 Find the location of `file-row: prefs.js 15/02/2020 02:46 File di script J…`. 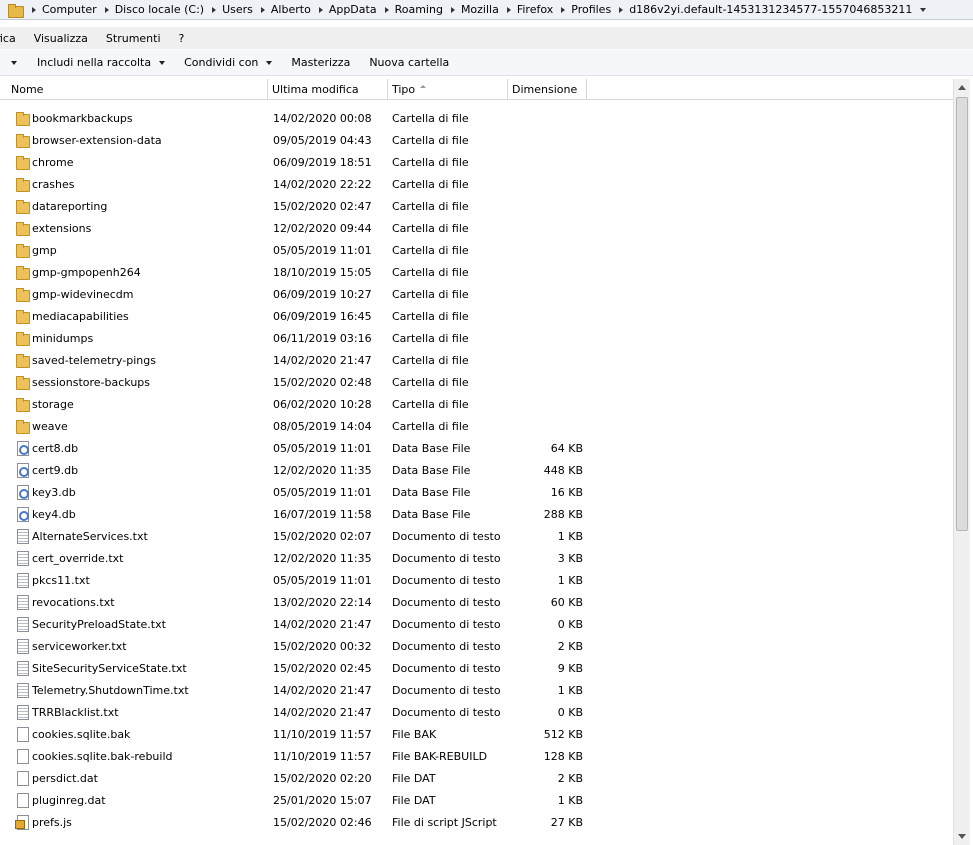

file-row: prefs.js 15/02/2020 02:46 File di script J… is located at coordinates (476, 822).